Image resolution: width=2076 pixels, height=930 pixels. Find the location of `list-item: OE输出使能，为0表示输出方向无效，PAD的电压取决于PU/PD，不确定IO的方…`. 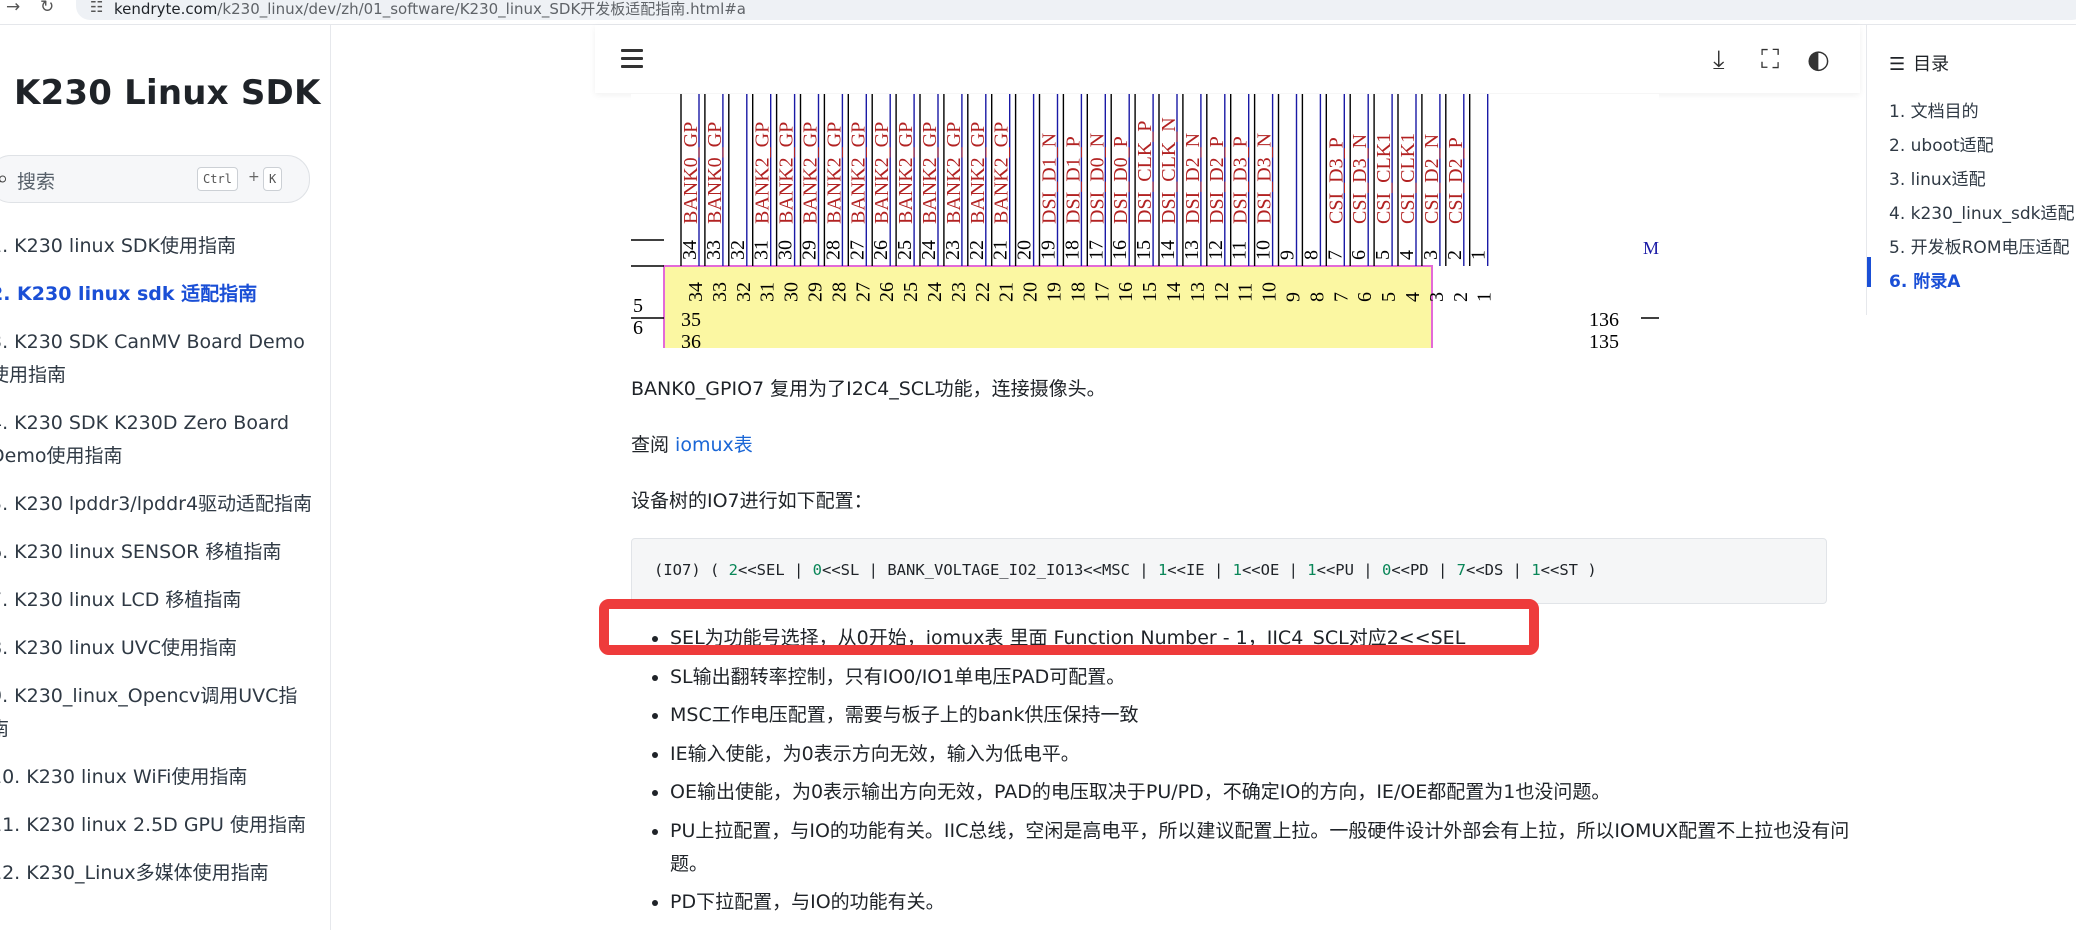

list-item: OE输出使能，为0表示输出方向无效，PAD的电压取决于PU/PD，不确定IO的方… is located at coordinates (1240, 792).